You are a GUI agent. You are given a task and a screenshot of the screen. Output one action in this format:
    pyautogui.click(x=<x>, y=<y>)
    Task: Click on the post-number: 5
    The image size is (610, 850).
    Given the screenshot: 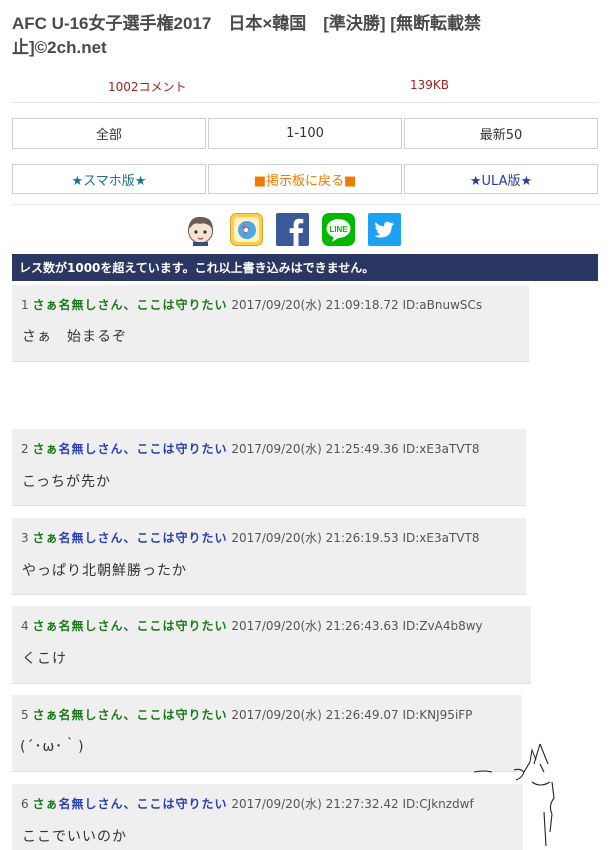 What is the action you would take?
    pyautogui.click(x=25, y=715)
    